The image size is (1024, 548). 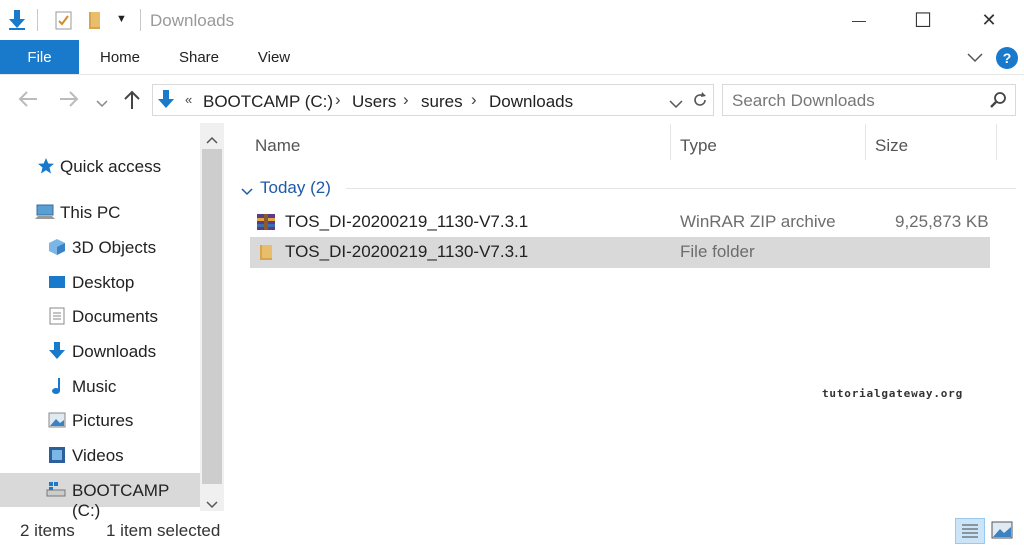 What do you see at coordinates (512, 20) in the screenshot?
I see `title-bar: ▼ Downloads — ☐ ✕` at bounding box center [512, 20].